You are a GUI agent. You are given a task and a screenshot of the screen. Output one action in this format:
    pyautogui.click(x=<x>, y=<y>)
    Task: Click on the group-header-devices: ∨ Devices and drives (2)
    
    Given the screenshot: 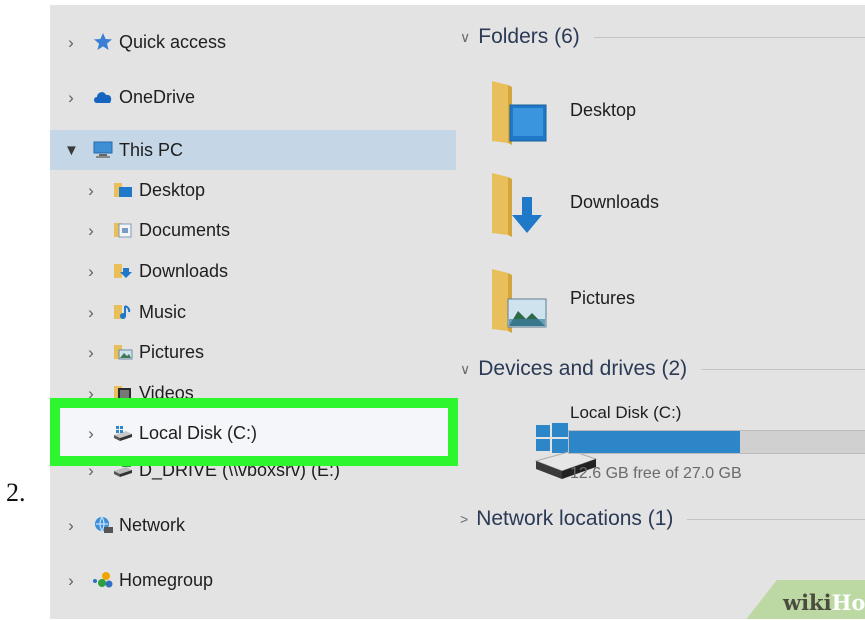 What is the action you would take?
    pyautogui.click(x=662, y=369)
    